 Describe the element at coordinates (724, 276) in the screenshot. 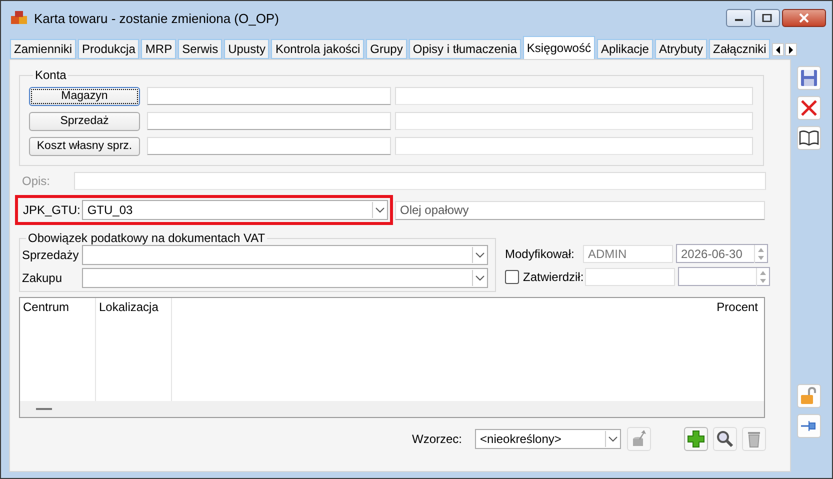

I see `date-field` at that location.